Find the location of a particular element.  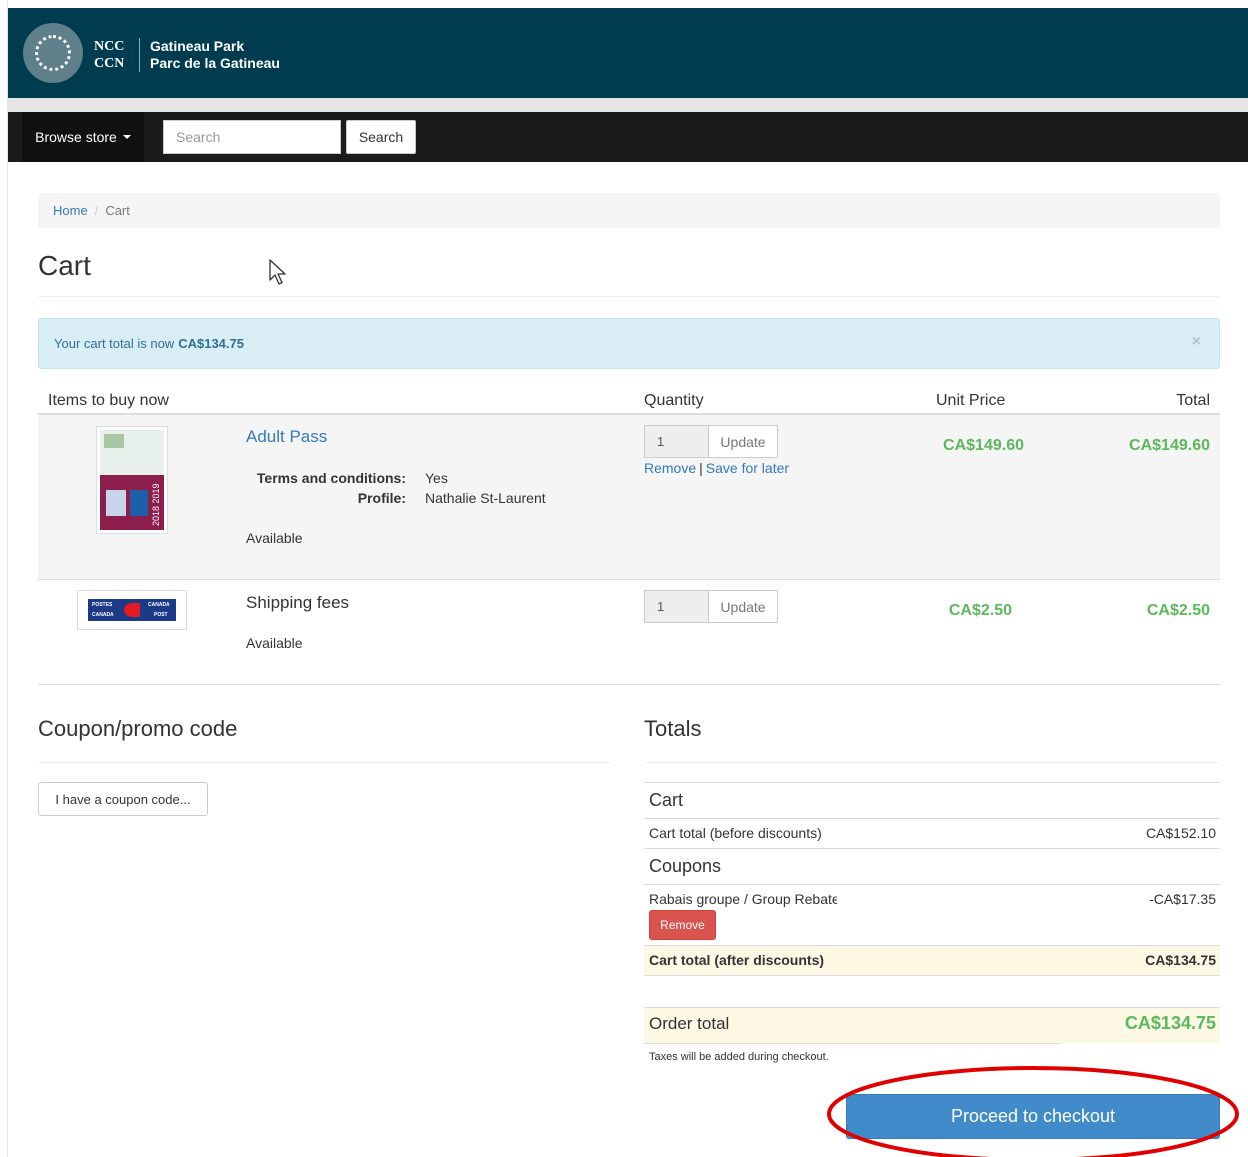

cart-total-alert: Your cart total is now CA$134.75 × is located at coordinates (629, 343).